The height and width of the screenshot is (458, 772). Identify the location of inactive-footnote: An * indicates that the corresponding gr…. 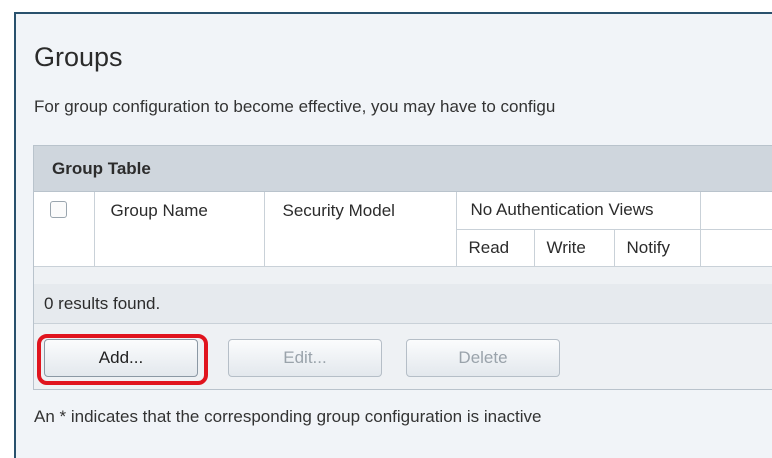
(288, 416).